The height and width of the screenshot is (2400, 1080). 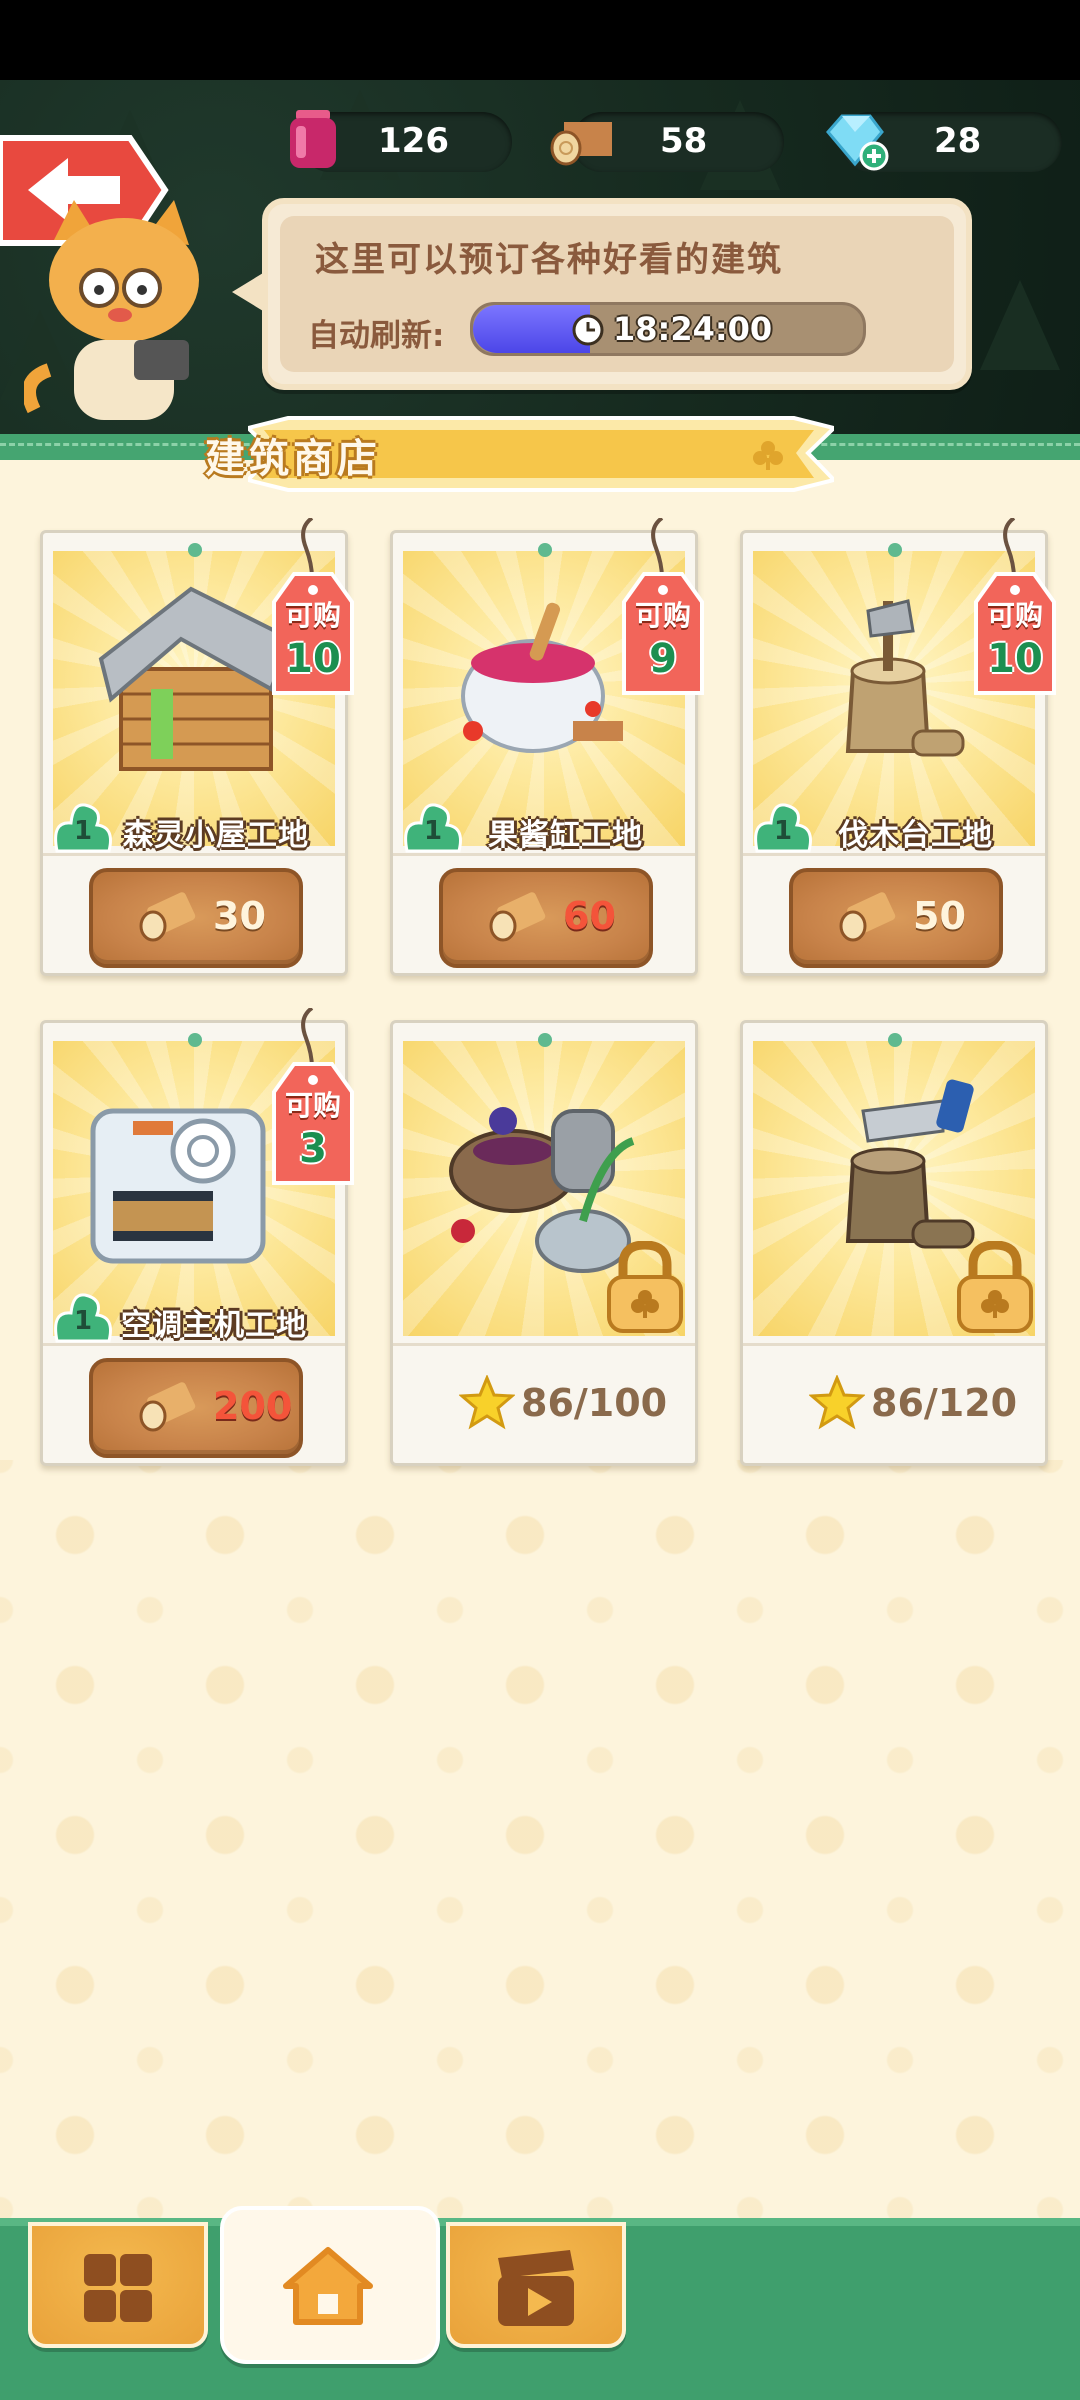 What do you see at coordinates (684, 141) in the screenshot?
I see `resource-wood-value: 58` at bounding box center [684, 141].